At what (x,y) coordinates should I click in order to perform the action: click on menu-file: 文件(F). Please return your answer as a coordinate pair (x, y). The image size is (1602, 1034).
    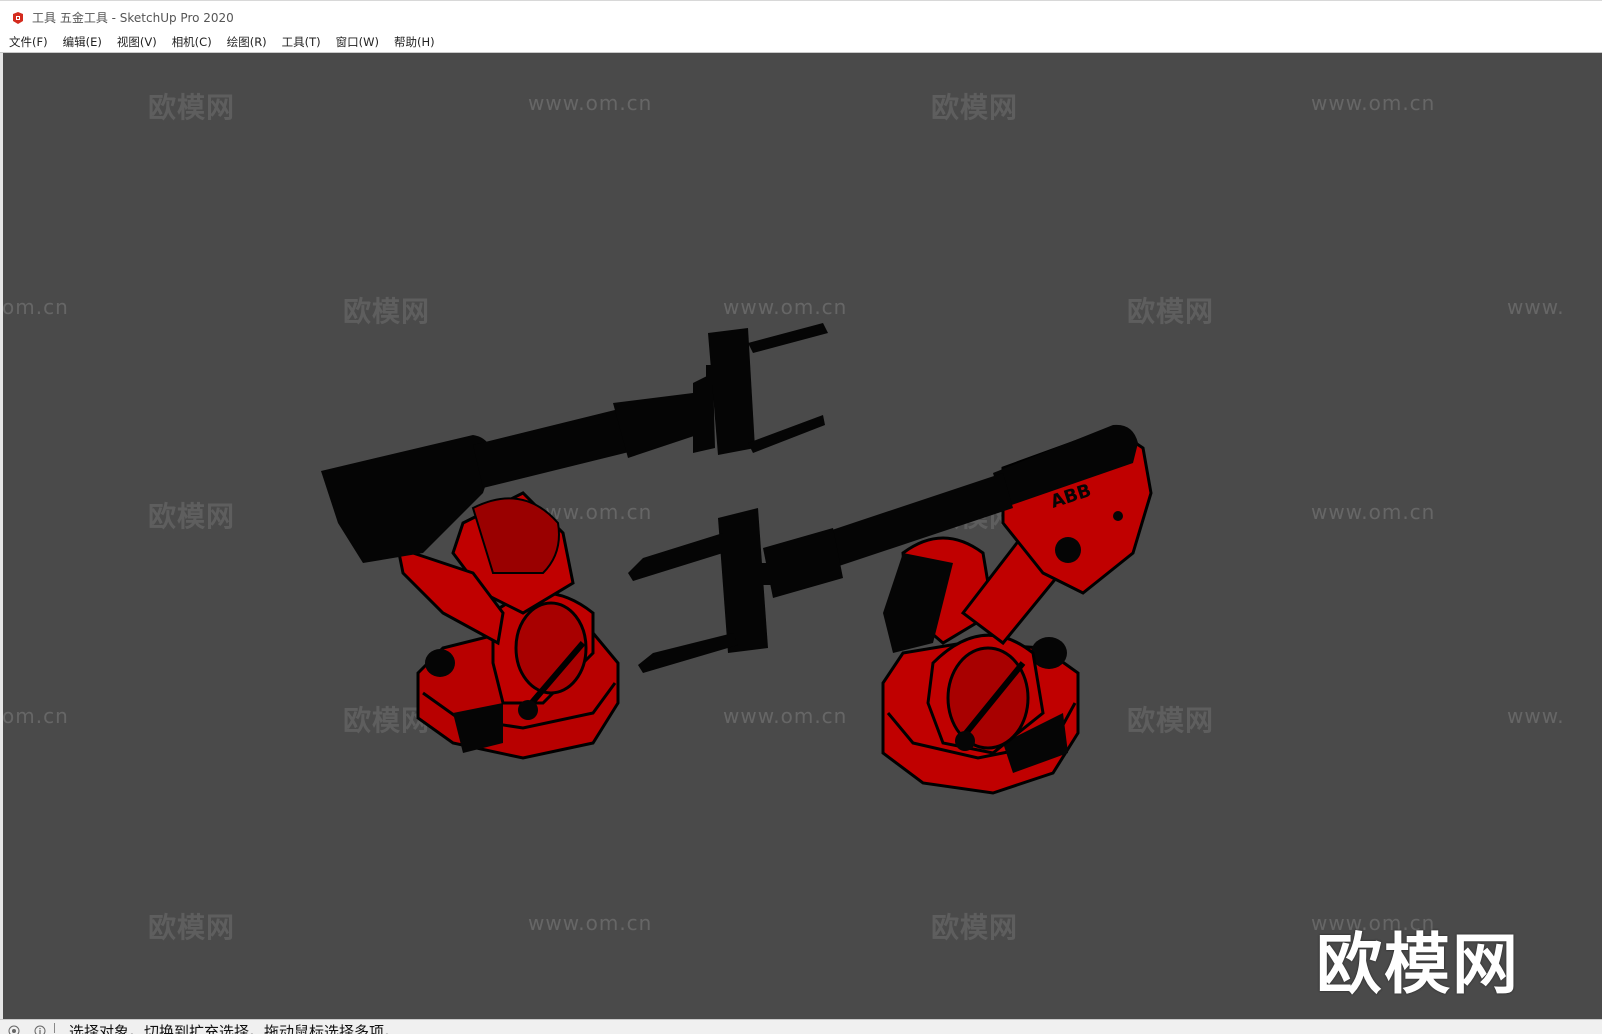
    Looking at the image, I should click on (28, 42).